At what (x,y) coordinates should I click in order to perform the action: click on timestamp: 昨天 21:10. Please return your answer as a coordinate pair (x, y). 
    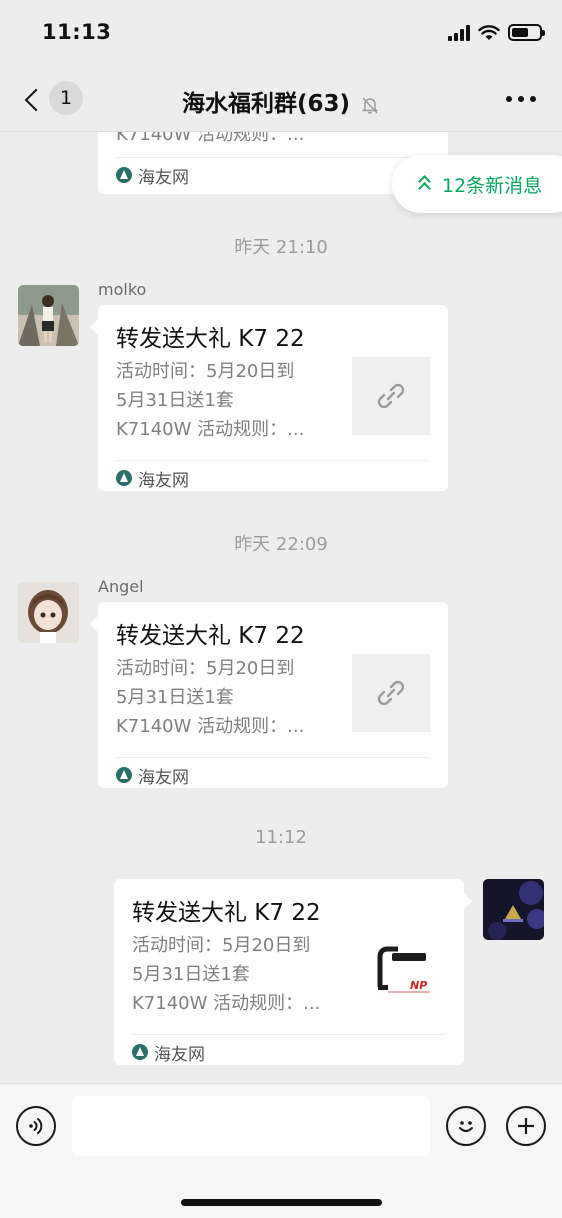
    Looking at the image, I should click on (281, 247).